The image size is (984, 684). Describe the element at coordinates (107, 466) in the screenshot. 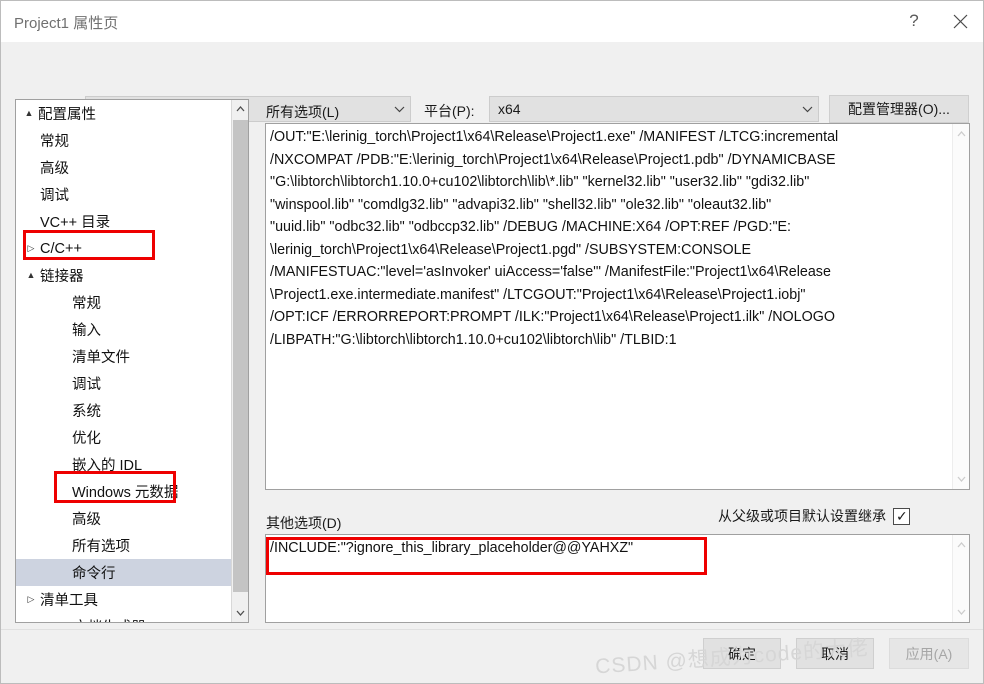

I see `tree-item-label: 嵌入的 IDL` at that location.